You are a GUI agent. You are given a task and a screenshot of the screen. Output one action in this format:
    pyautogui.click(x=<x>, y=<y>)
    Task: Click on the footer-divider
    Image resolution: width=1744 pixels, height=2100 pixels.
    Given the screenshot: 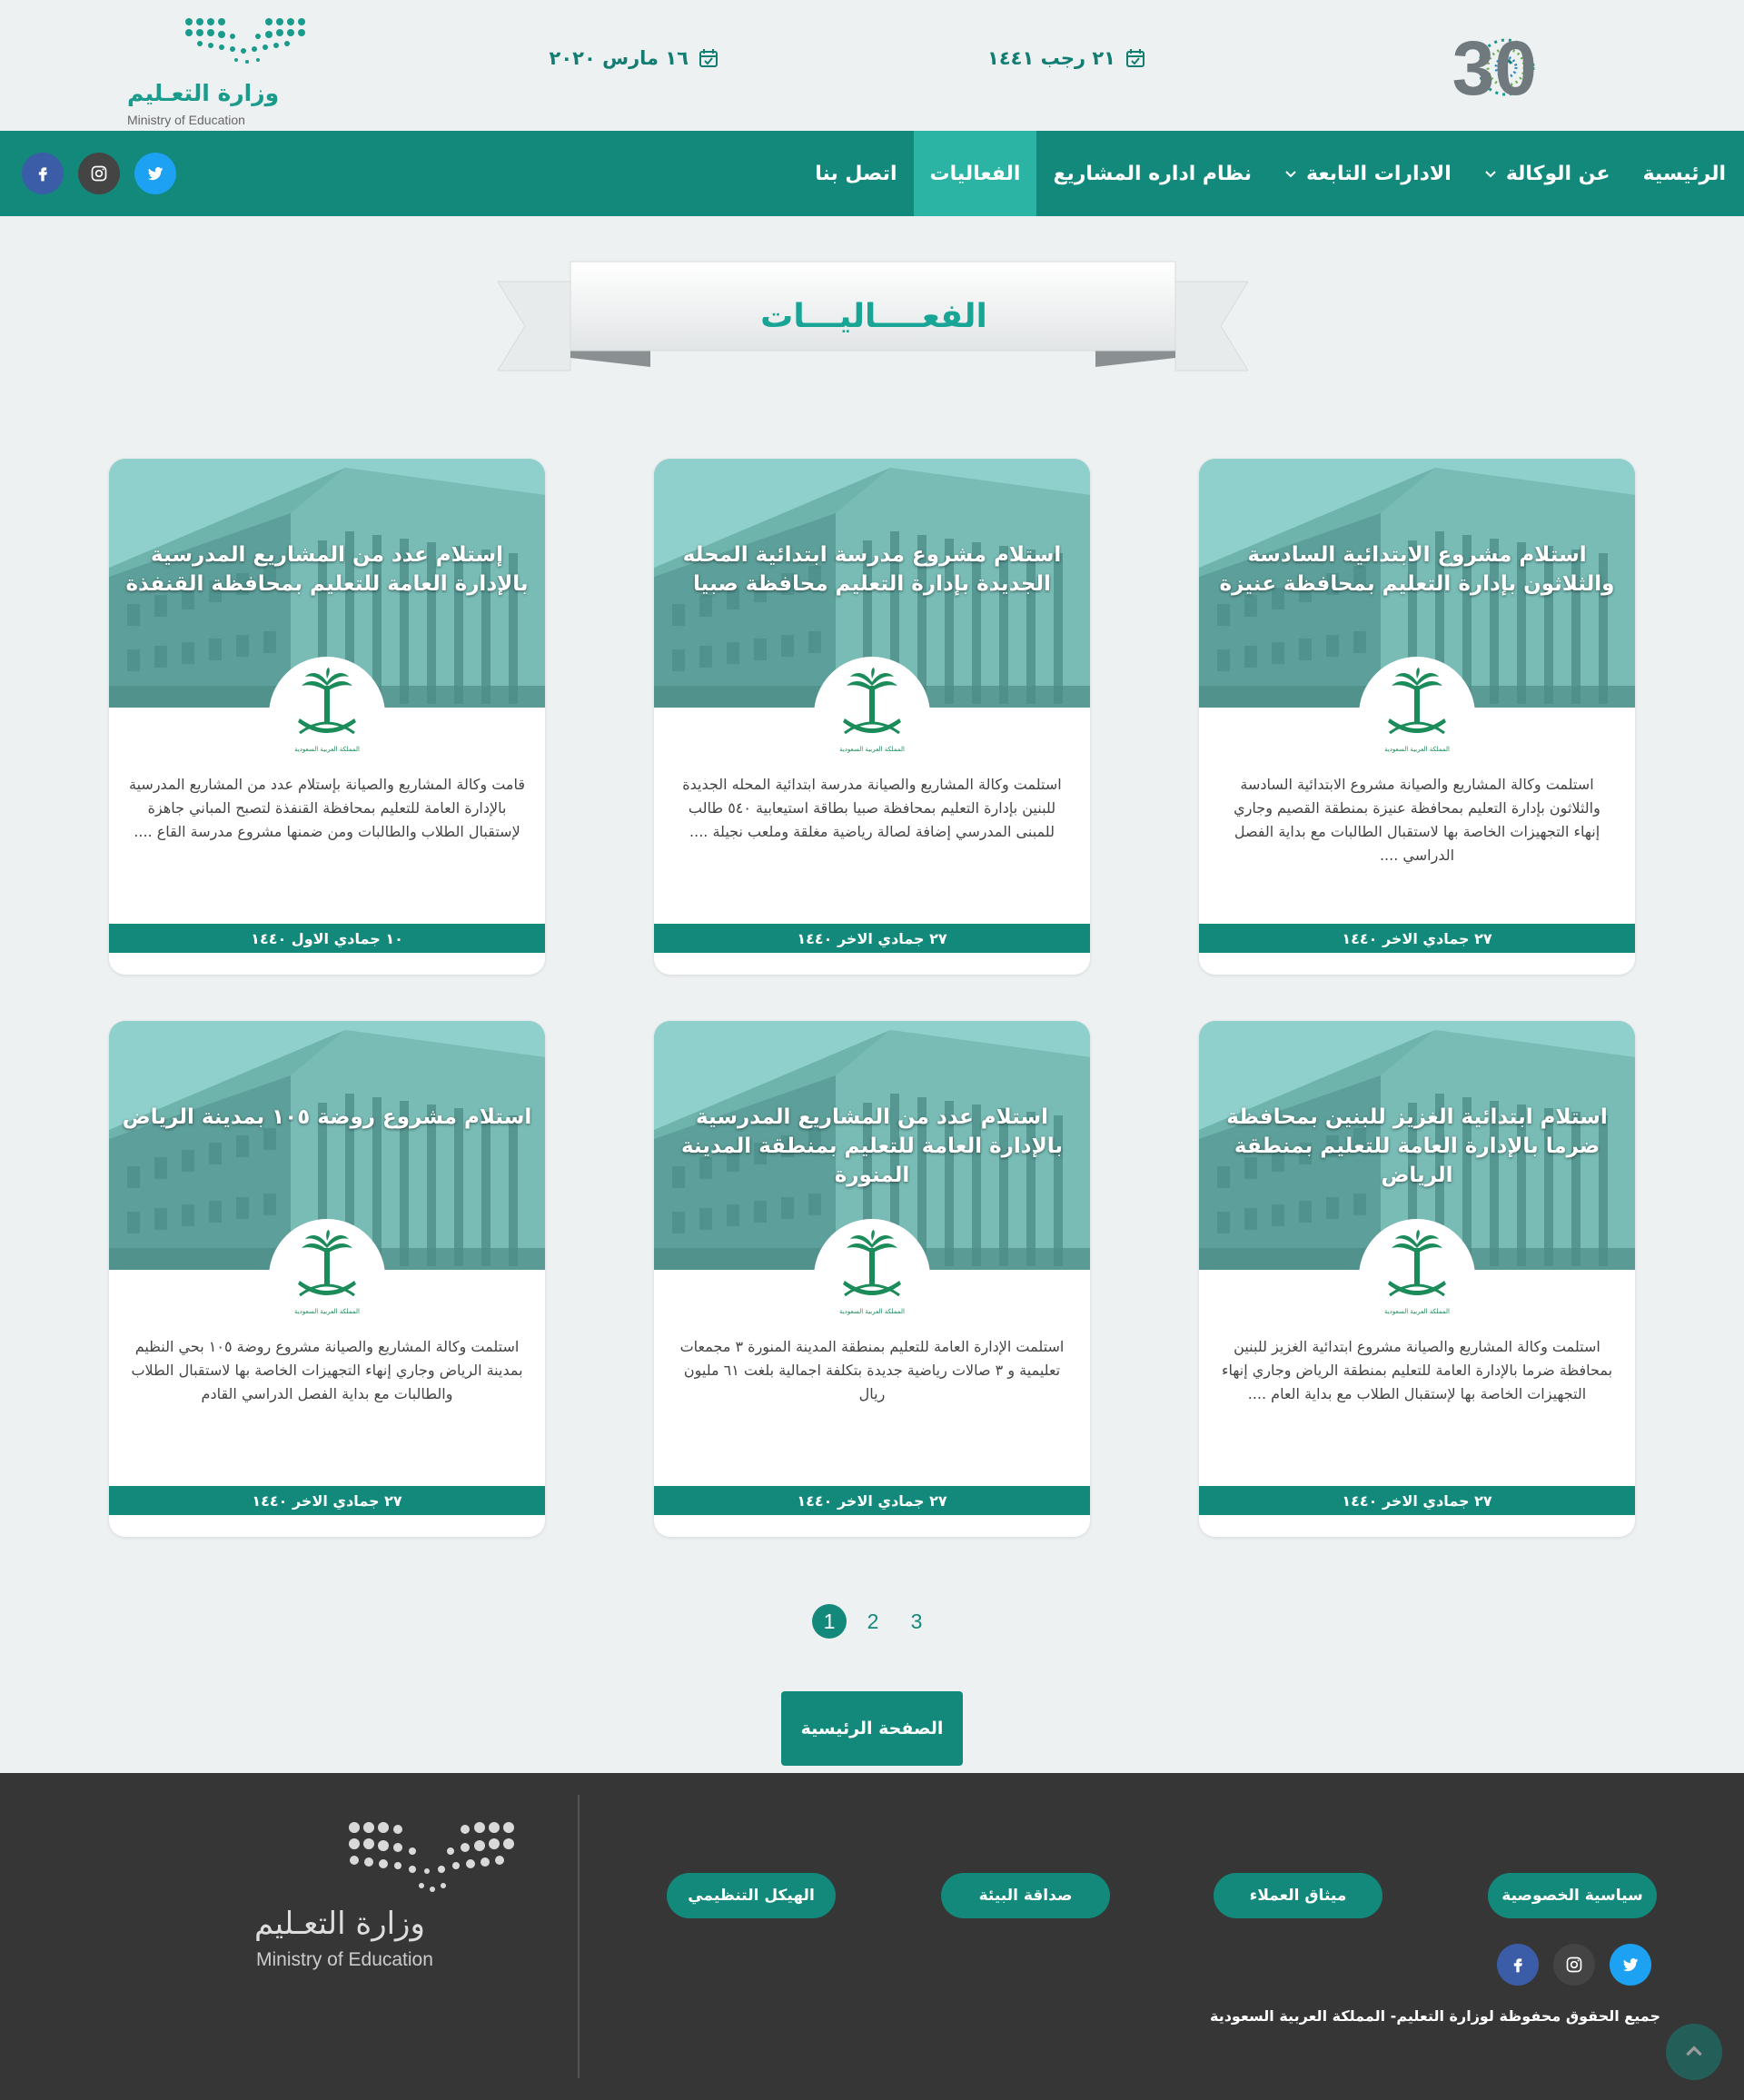 What is the action you would take?
    pyautogui.click(x=579, y=1936)
    